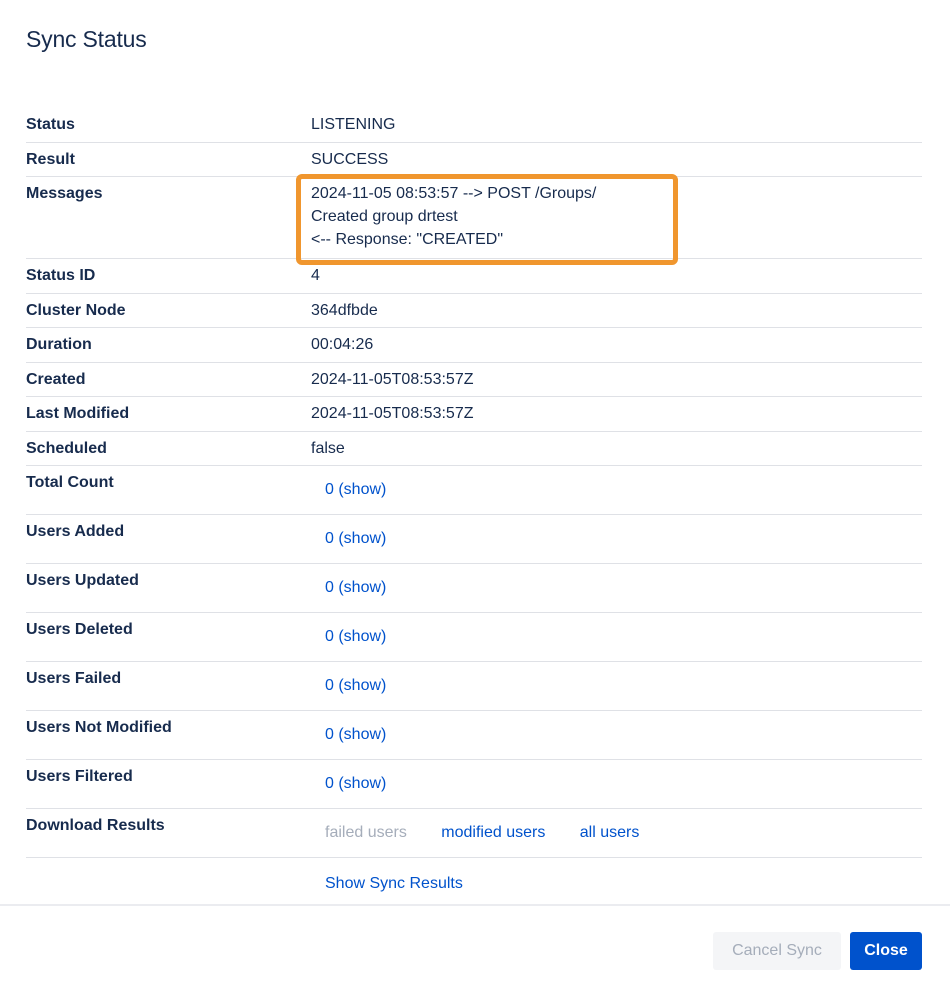  I want to click on users-failed-row: Users Failed 0 (show), so click(474, 686).